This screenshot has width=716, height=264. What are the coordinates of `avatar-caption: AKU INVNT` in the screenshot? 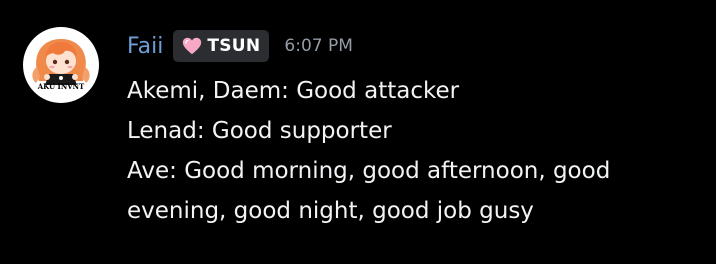 It's located at (61, 86).